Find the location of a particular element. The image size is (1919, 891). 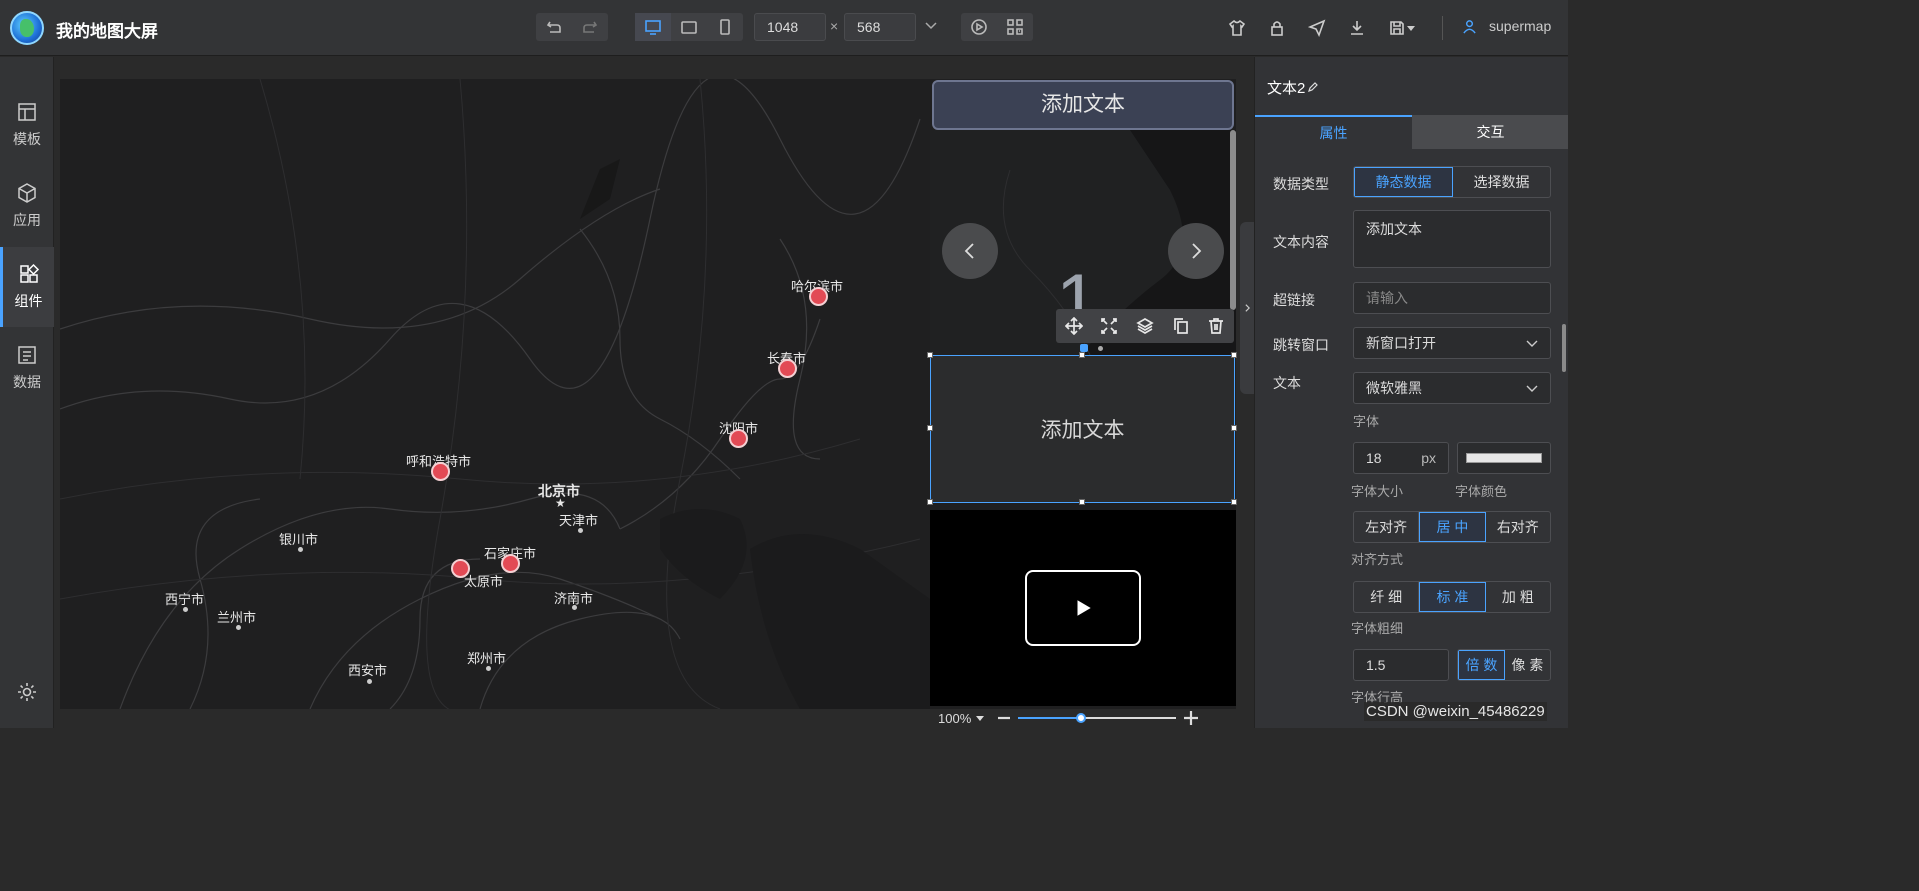

panel-scrollbar is located at coordinates (1564, 348).